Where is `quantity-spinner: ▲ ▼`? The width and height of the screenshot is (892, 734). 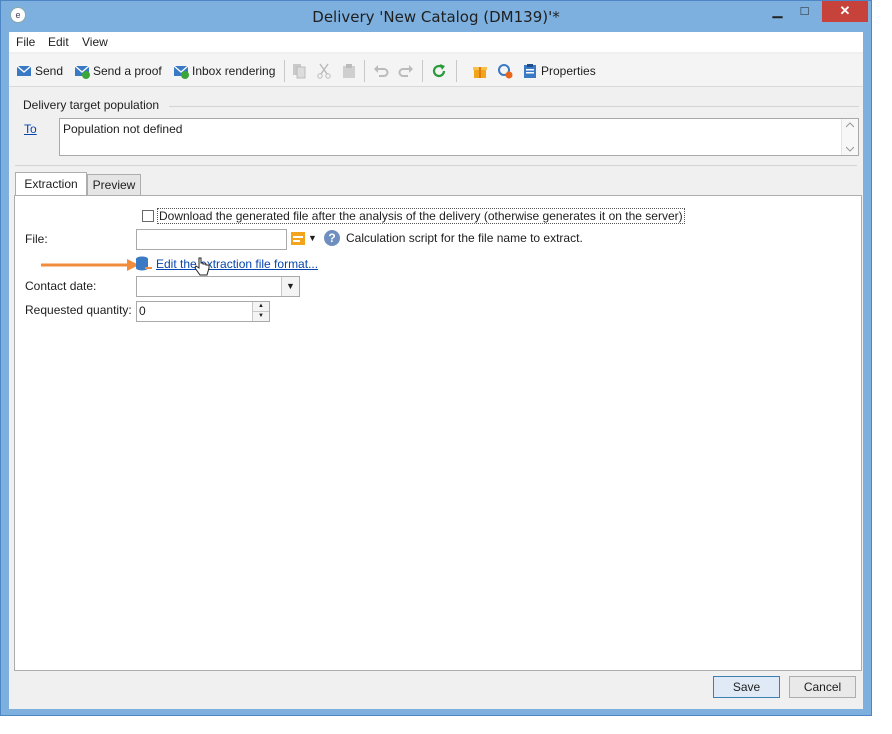 quantity-spinner: ▲ ▼ is located at coordinates (260, 311).